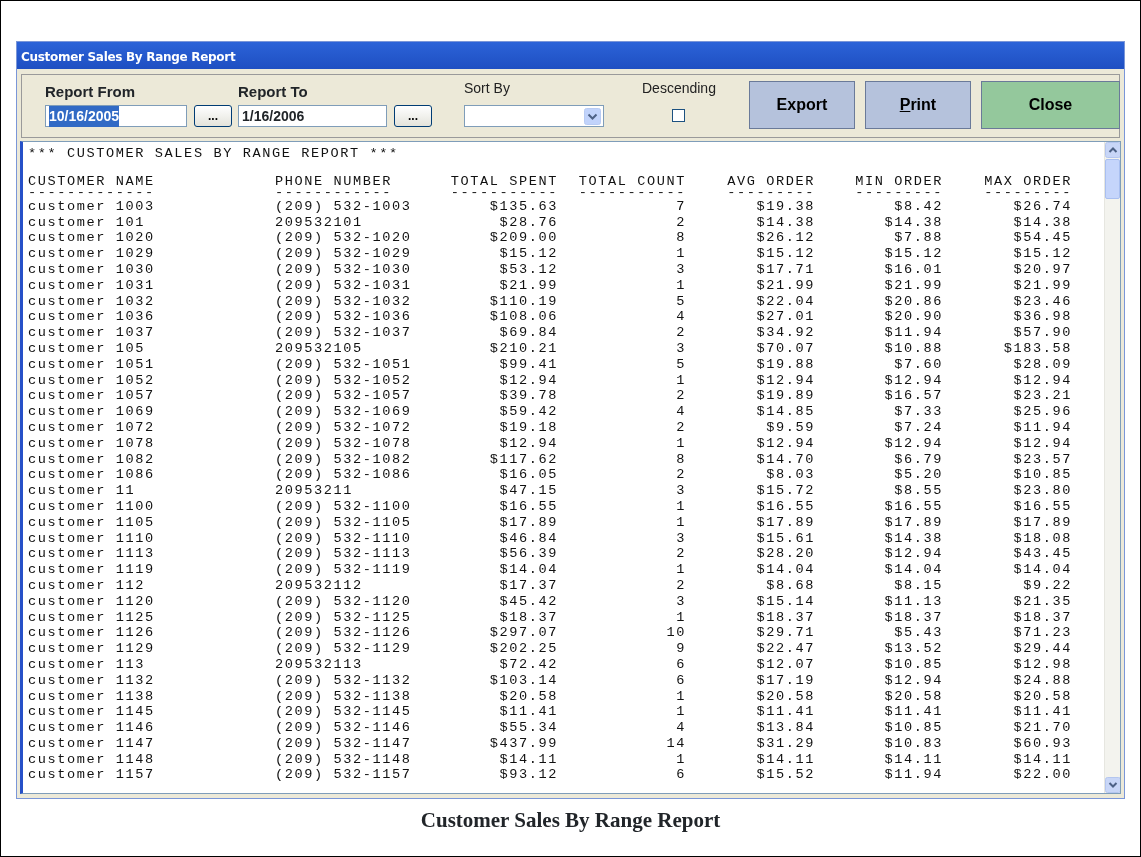 Image resolution: width=1141 pixels, height=857 pixels. I want to click on report-cell: (209) 532-1036, so click(343, 317).